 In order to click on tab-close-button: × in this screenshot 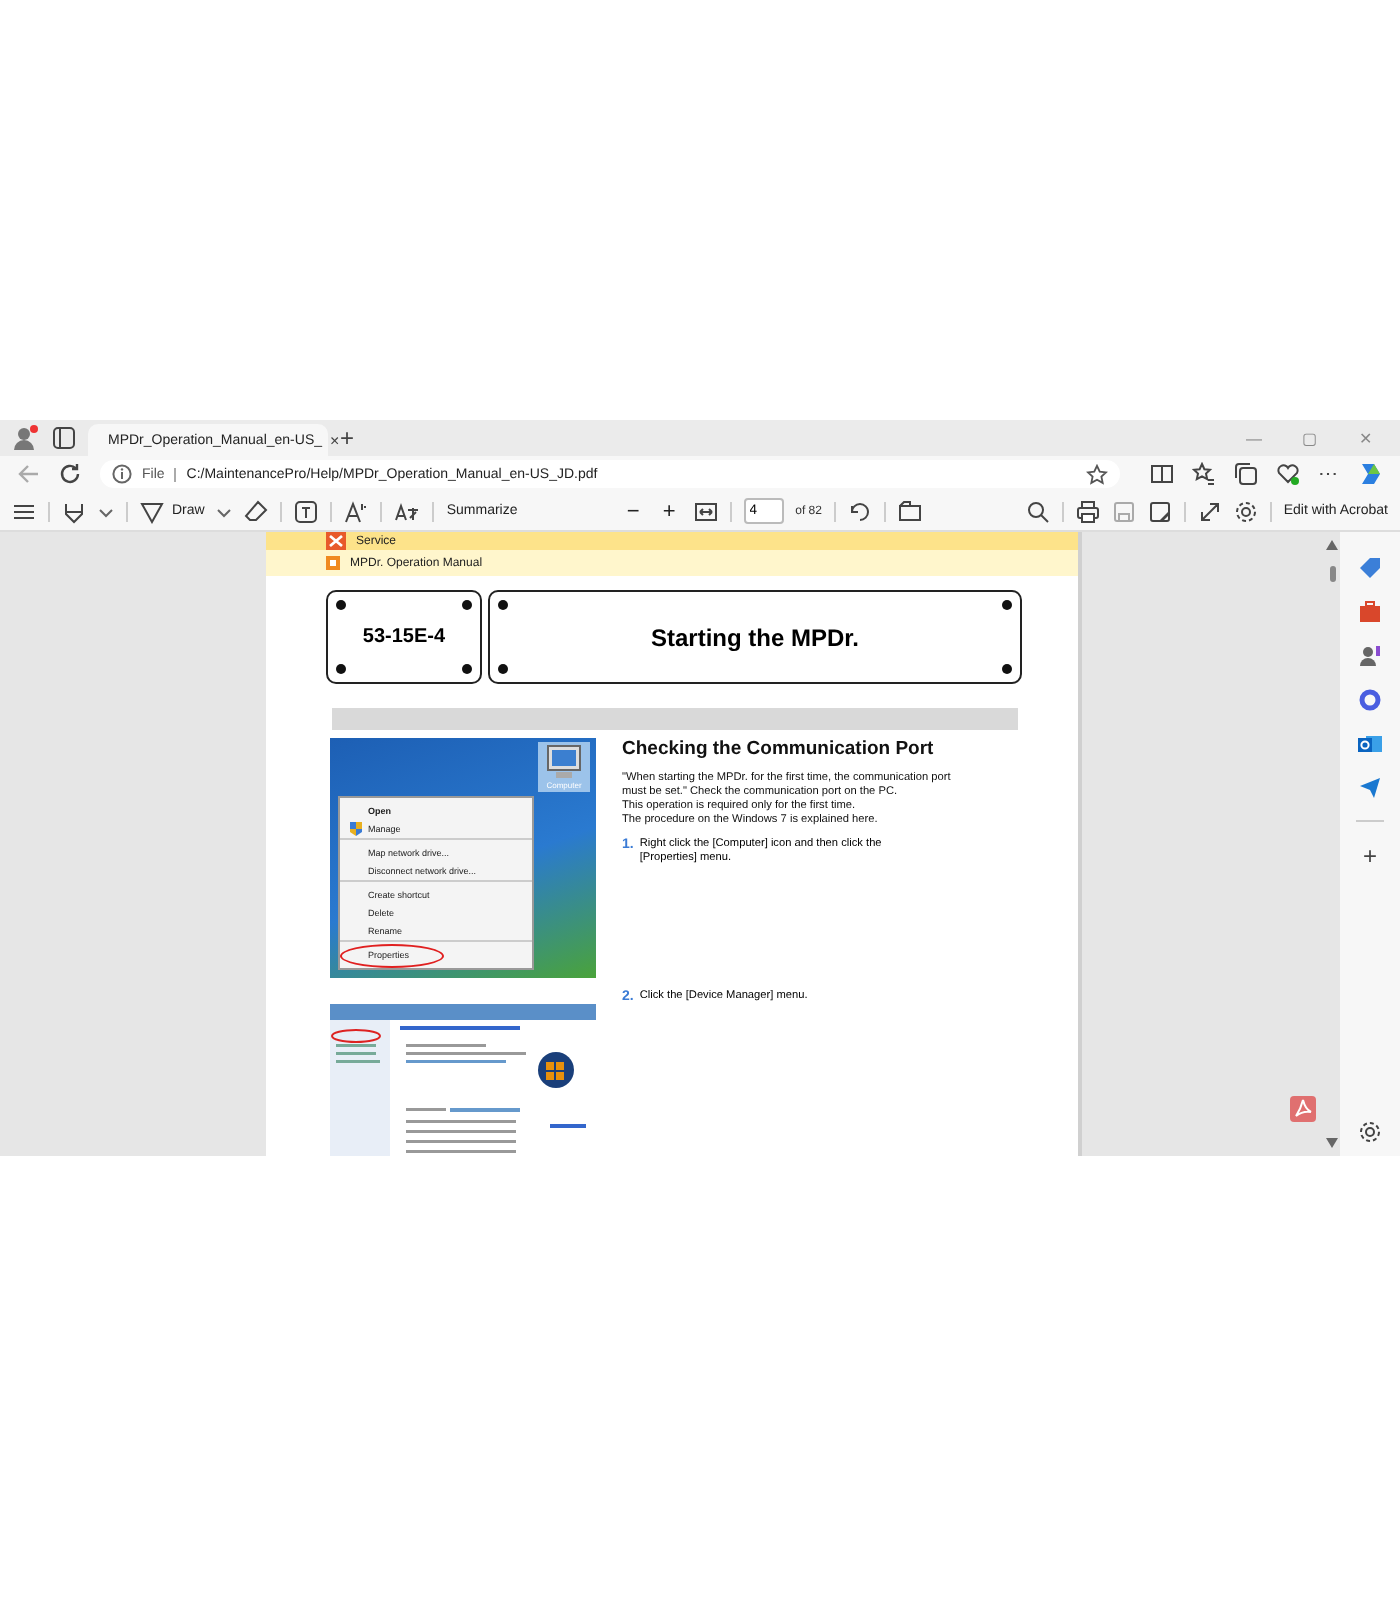, I will do `click(335, 440)`.